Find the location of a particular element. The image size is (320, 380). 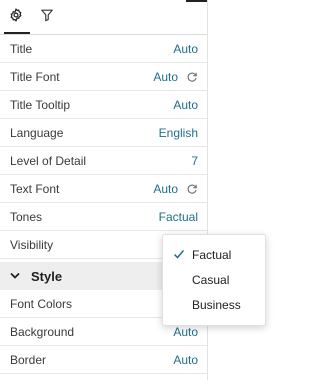

property-label: Tones is located at coordinates (26, 216).